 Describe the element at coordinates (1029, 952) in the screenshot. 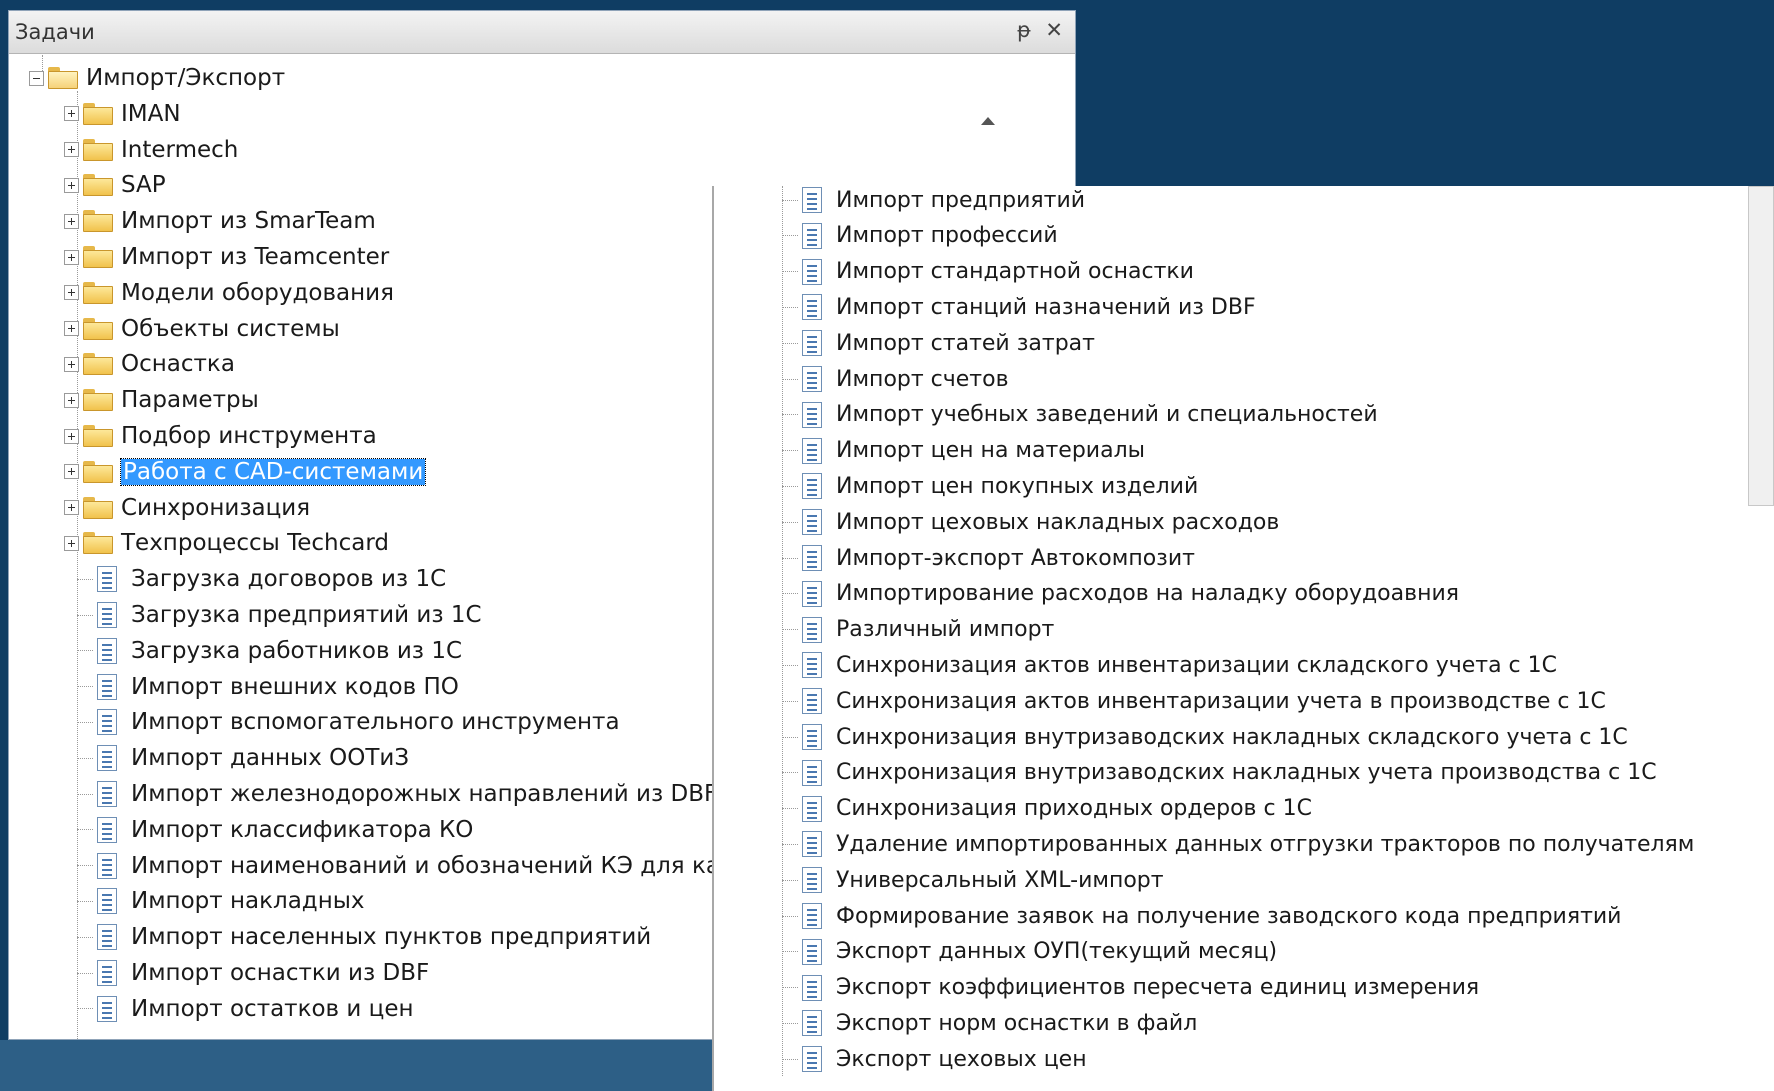

I see `tree-item: Экспорт данных ОУП(текущий месяц)` at that location.